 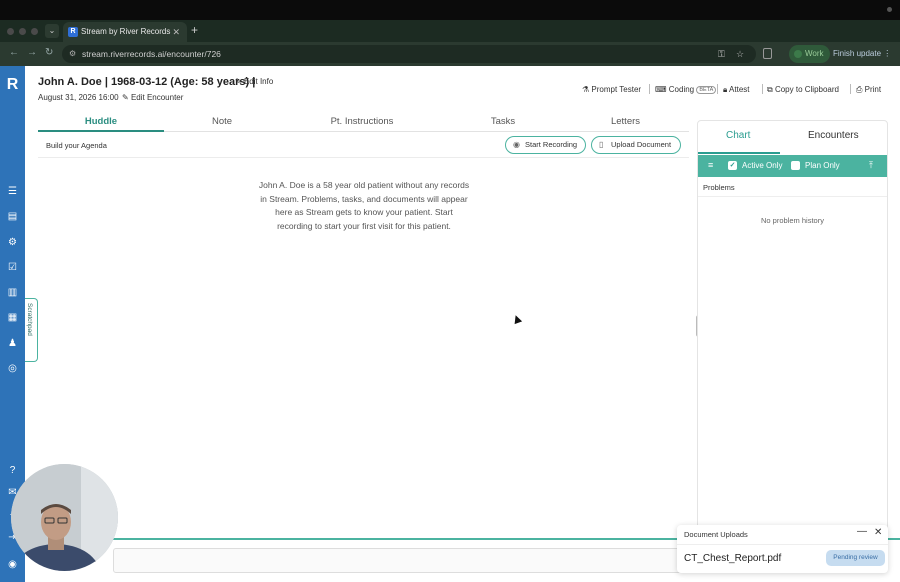 What do you see at coordinates (862, 54) in the screenshot?
I see `finish-update-button: Finish update ⋮` at bounding box center [862, 54].